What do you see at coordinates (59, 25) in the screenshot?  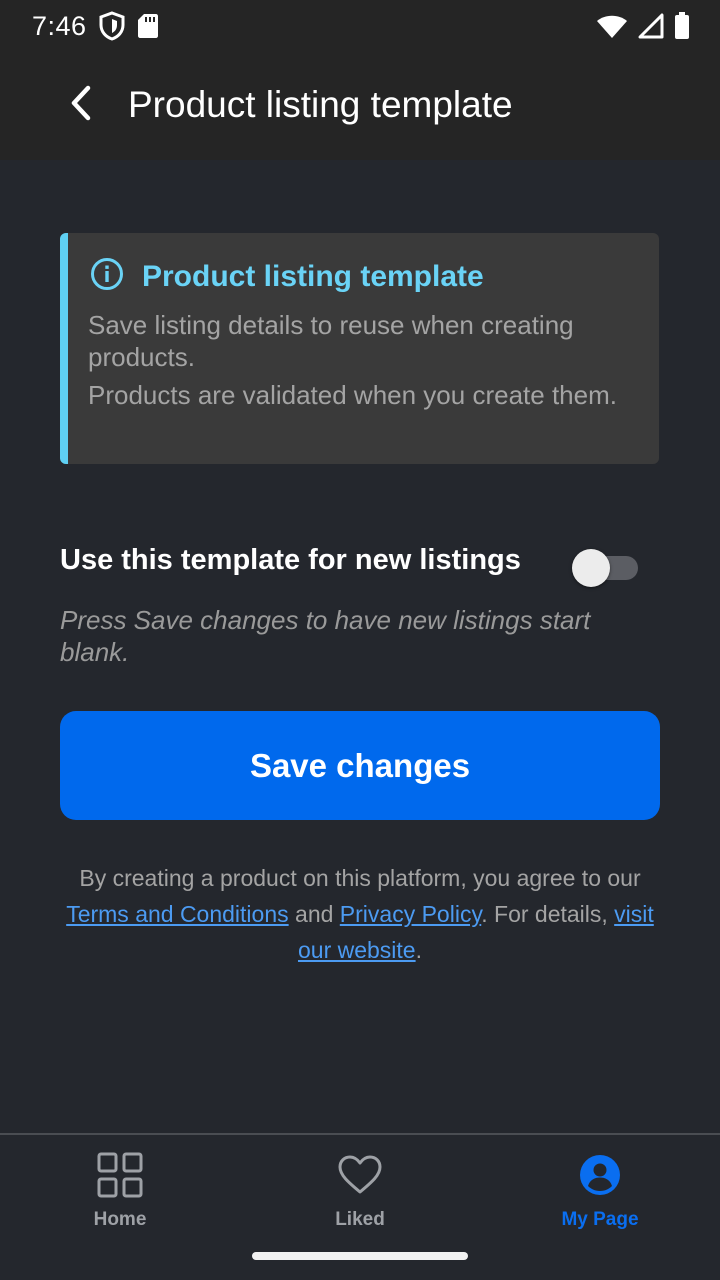 I see `status-time: 7:46` at bounding box center [59, 25].